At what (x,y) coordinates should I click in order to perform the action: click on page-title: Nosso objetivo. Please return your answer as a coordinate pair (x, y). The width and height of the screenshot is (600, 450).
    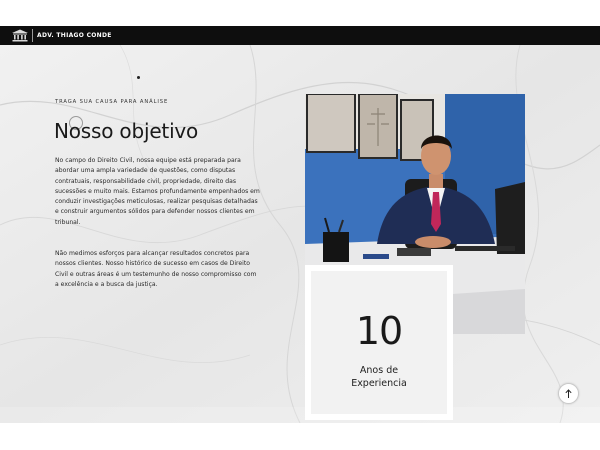
    Looking at the image, I should click on (126, 131).